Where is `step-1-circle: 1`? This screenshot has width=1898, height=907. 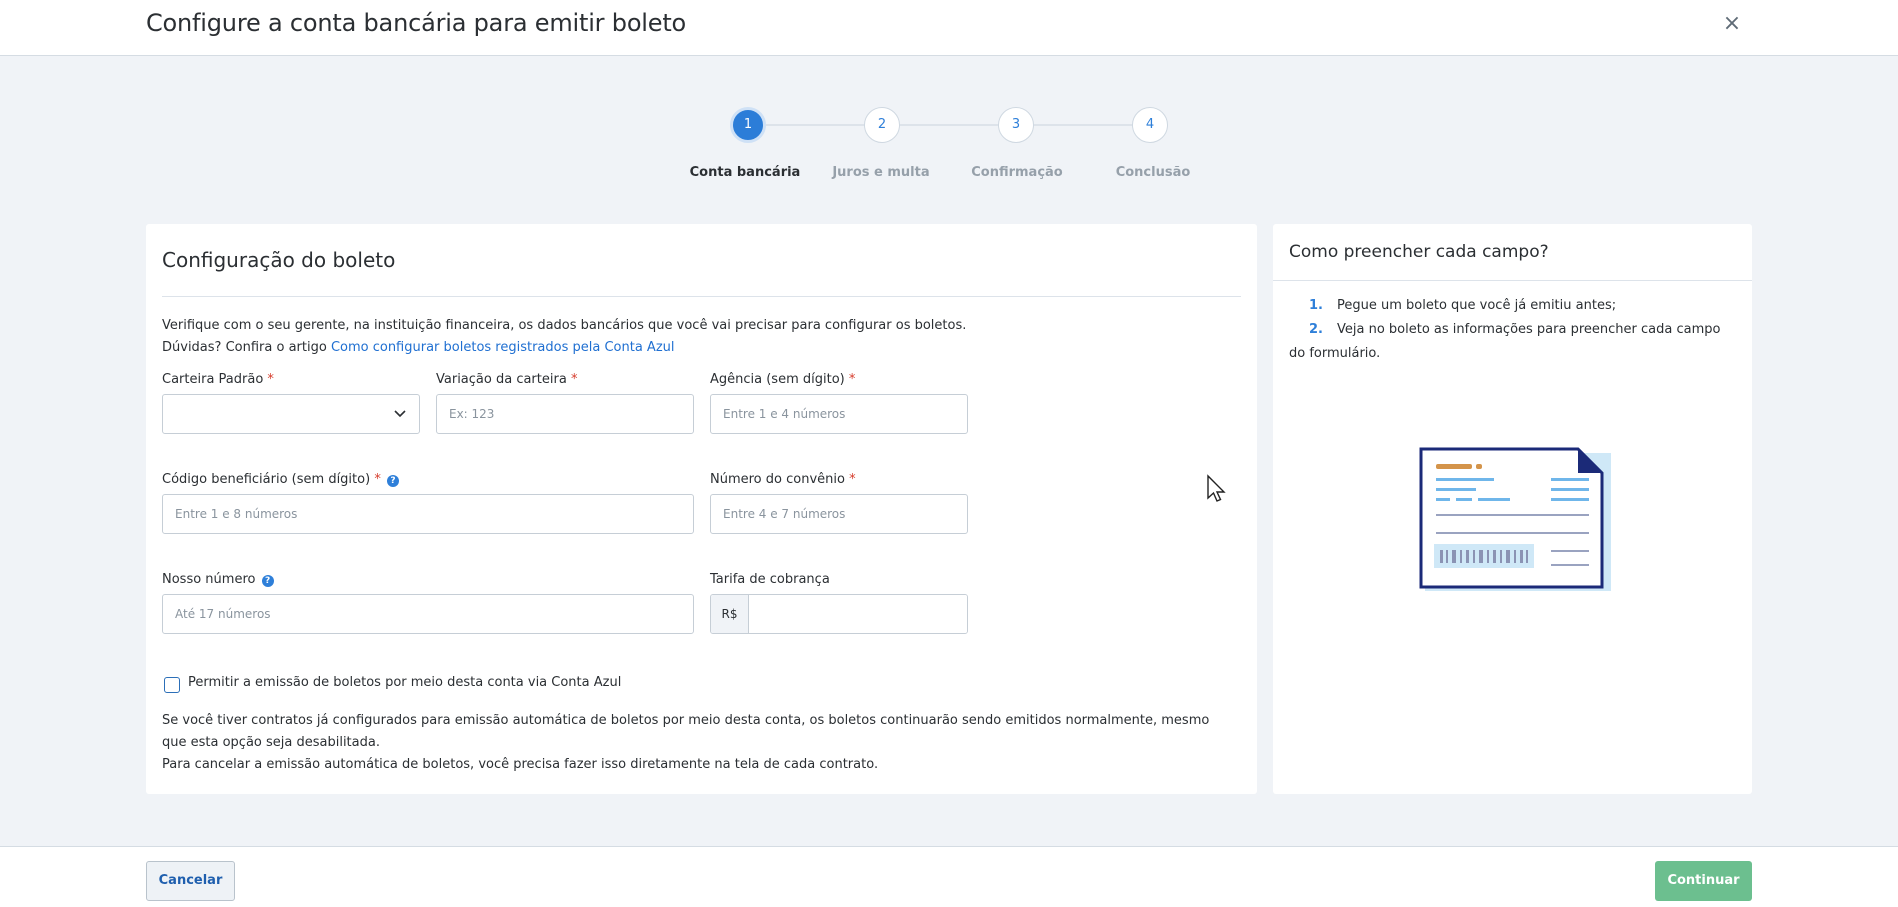
step-1-circle: 1 is located at coordinates (748, 125).